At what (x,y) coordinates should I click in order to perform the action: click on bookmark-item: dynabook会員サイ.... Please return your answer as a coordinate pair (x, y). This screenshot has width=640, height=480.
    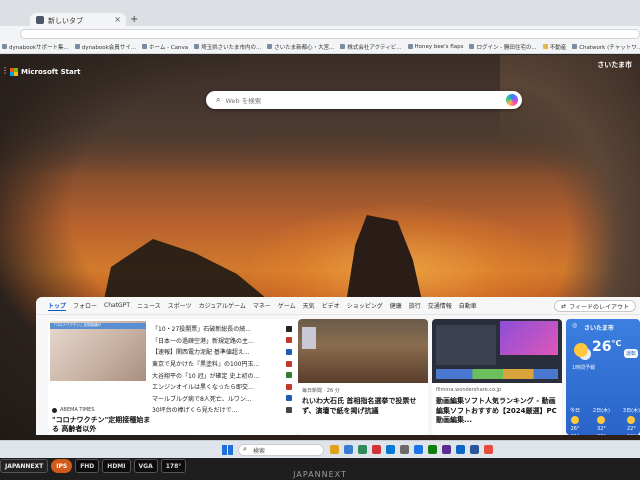
    Looking at the image, I should click on (105, 47).